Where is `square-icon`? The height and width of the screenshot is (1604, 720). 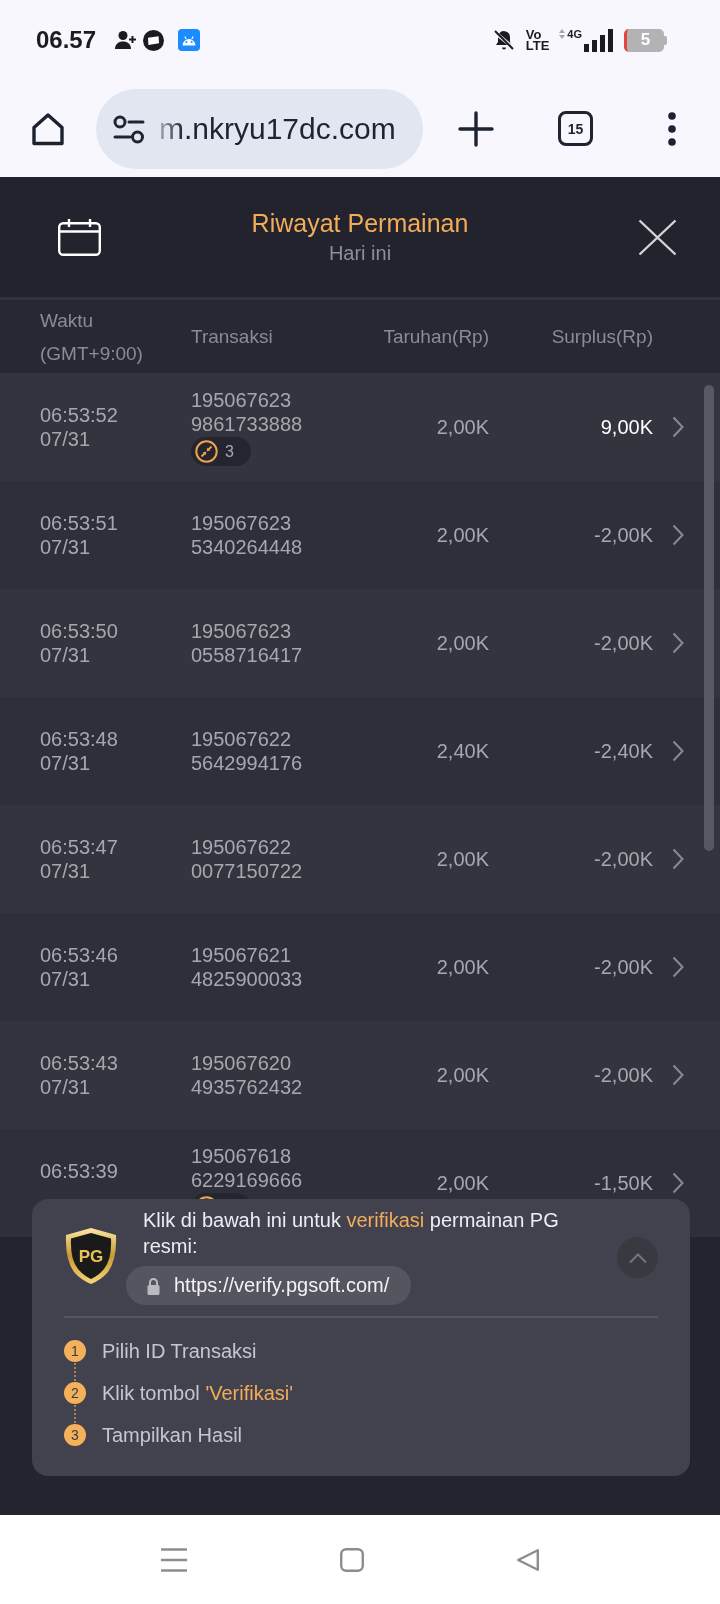
square-icon is located at coordinates (352, 1559).